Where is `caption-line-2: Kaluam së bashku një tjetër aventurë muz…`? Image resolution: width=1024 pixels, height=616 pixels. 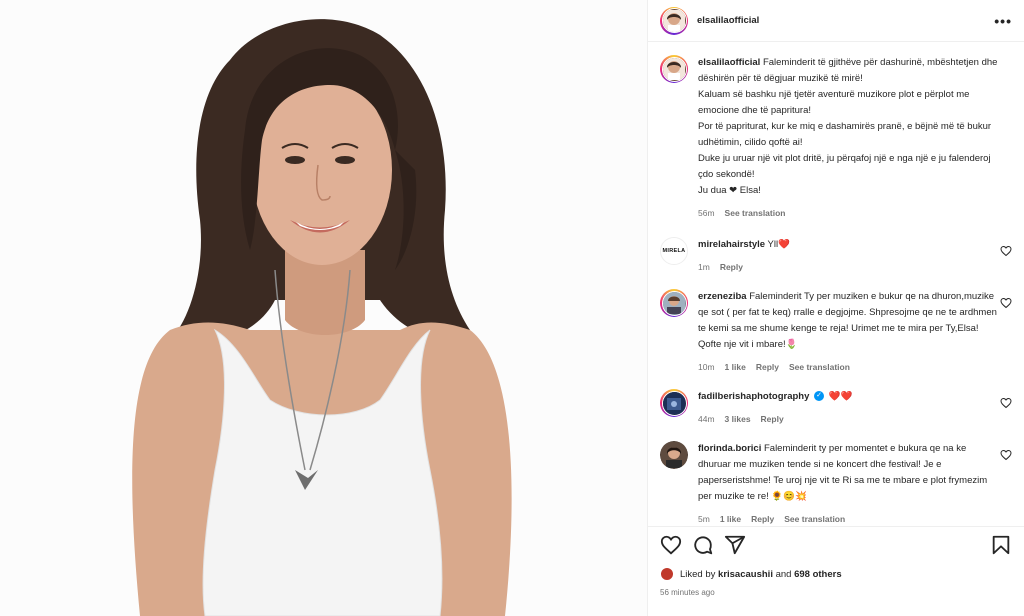
caption-line-2: Kaluam së bashku një tjetër aventurë muz… is located at coordinates (834, 102).